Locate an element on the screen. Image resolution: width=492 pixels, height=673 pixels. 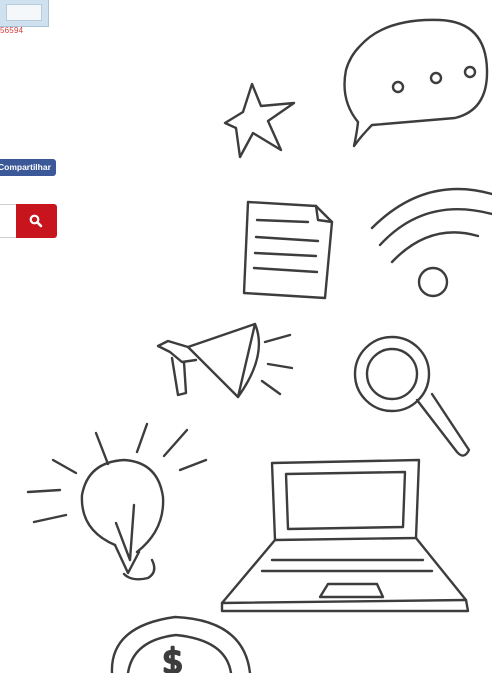
coin-icon: $ is located at coordinates (181, 644).